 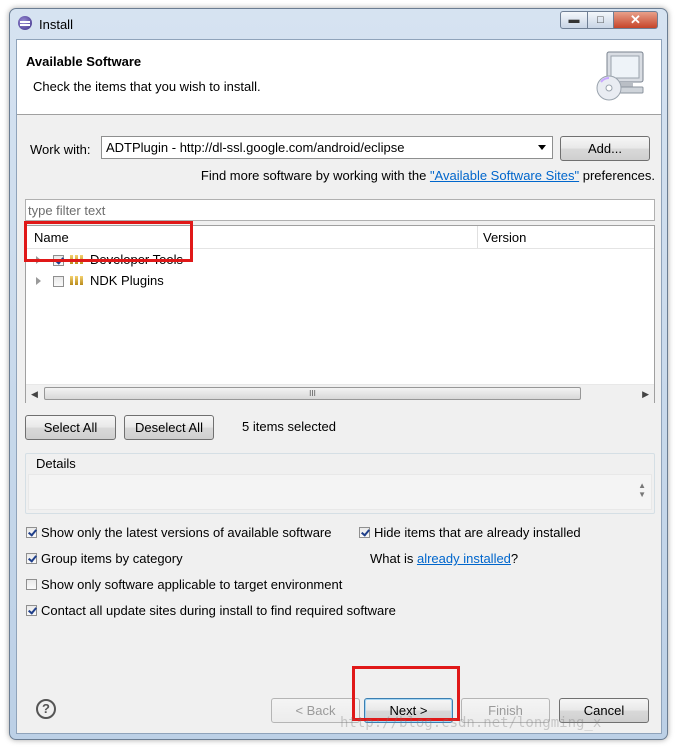 I want to click on details-group: ▲ ▼, so click(x=340, y=483).